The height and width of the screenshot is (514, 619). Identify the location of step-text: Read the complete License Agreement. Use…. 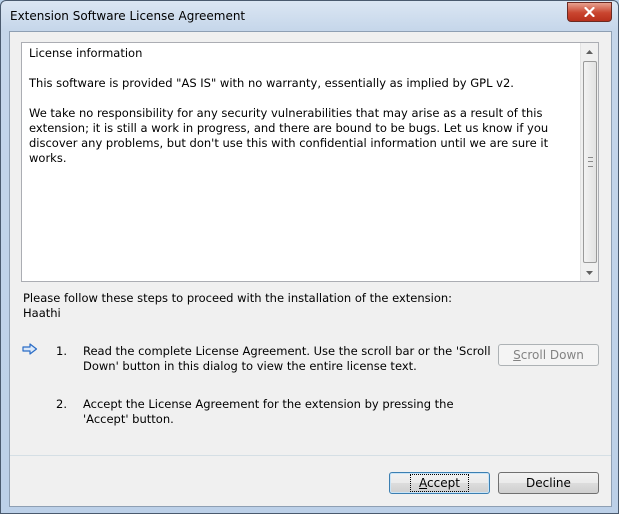
(287, 358).